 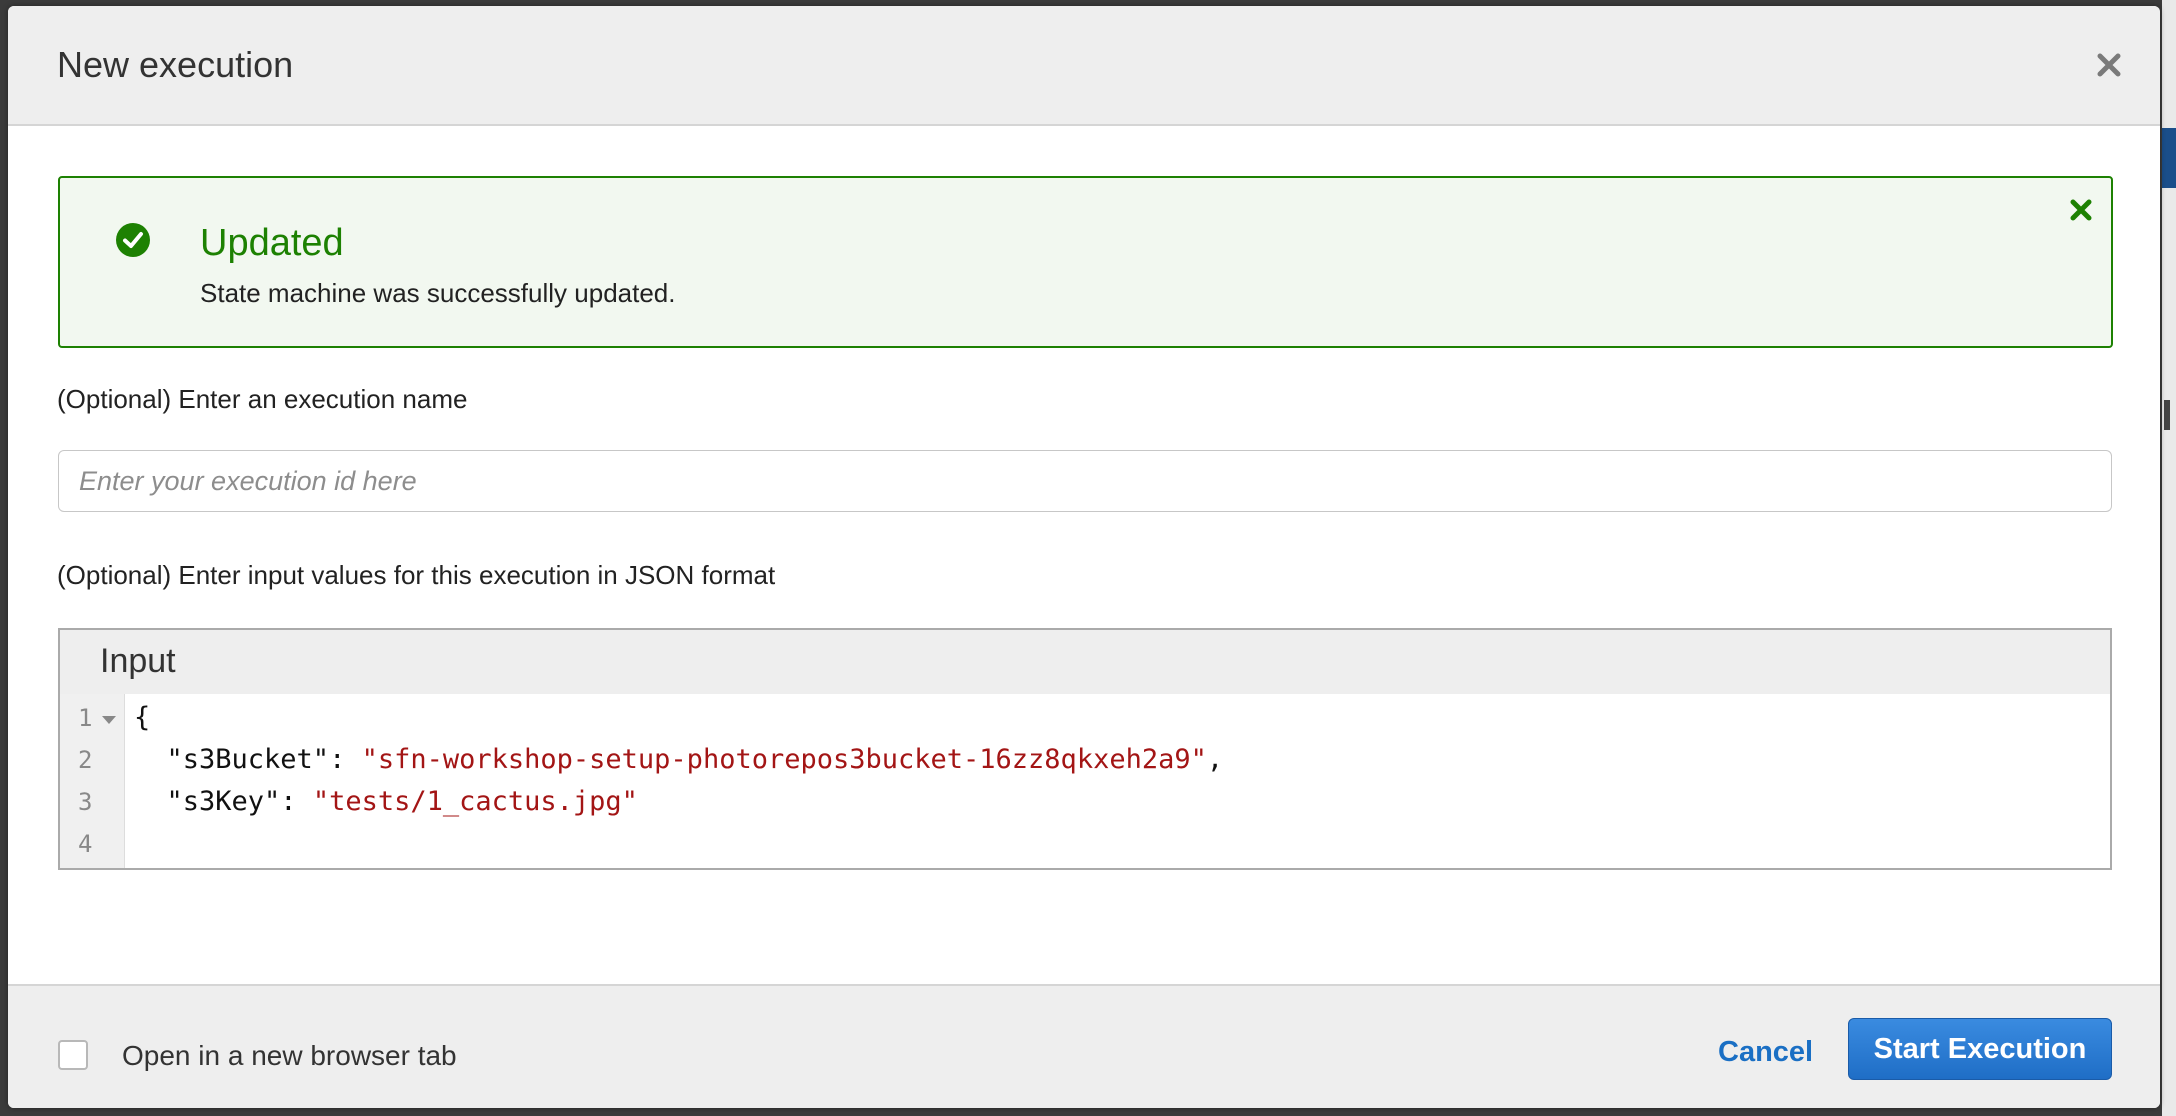 I want to click on code-line: {, so click(x=142, y=717).